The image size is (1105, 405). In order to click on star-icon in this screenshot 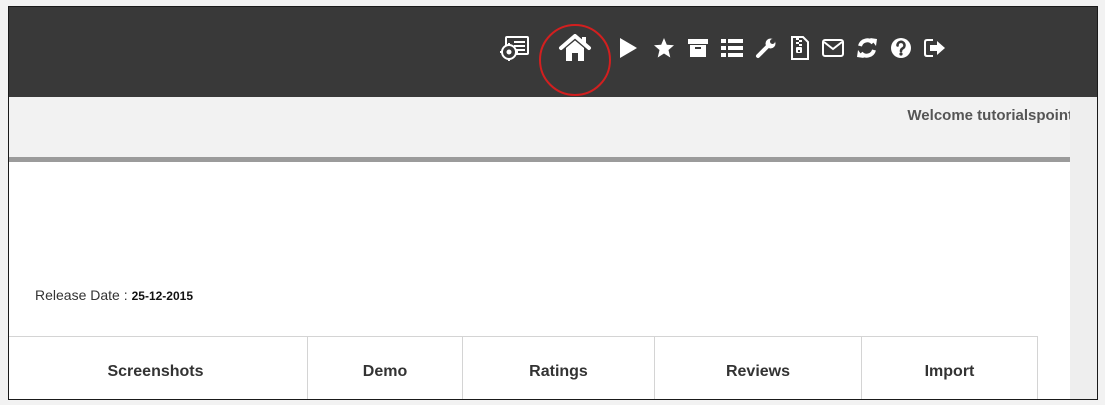, I will do `click(664, 48)`.